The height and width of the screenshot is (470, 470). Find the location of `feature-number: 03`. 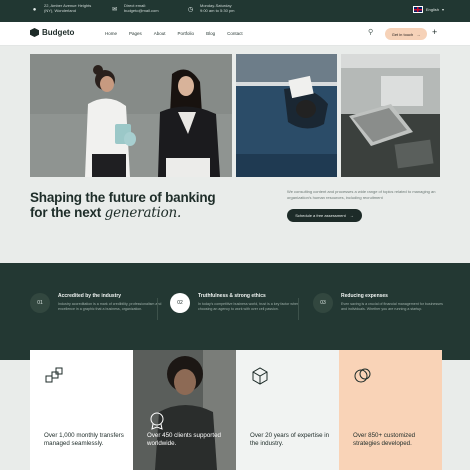

feature-number: 03 is located at coordinates (323, 303).